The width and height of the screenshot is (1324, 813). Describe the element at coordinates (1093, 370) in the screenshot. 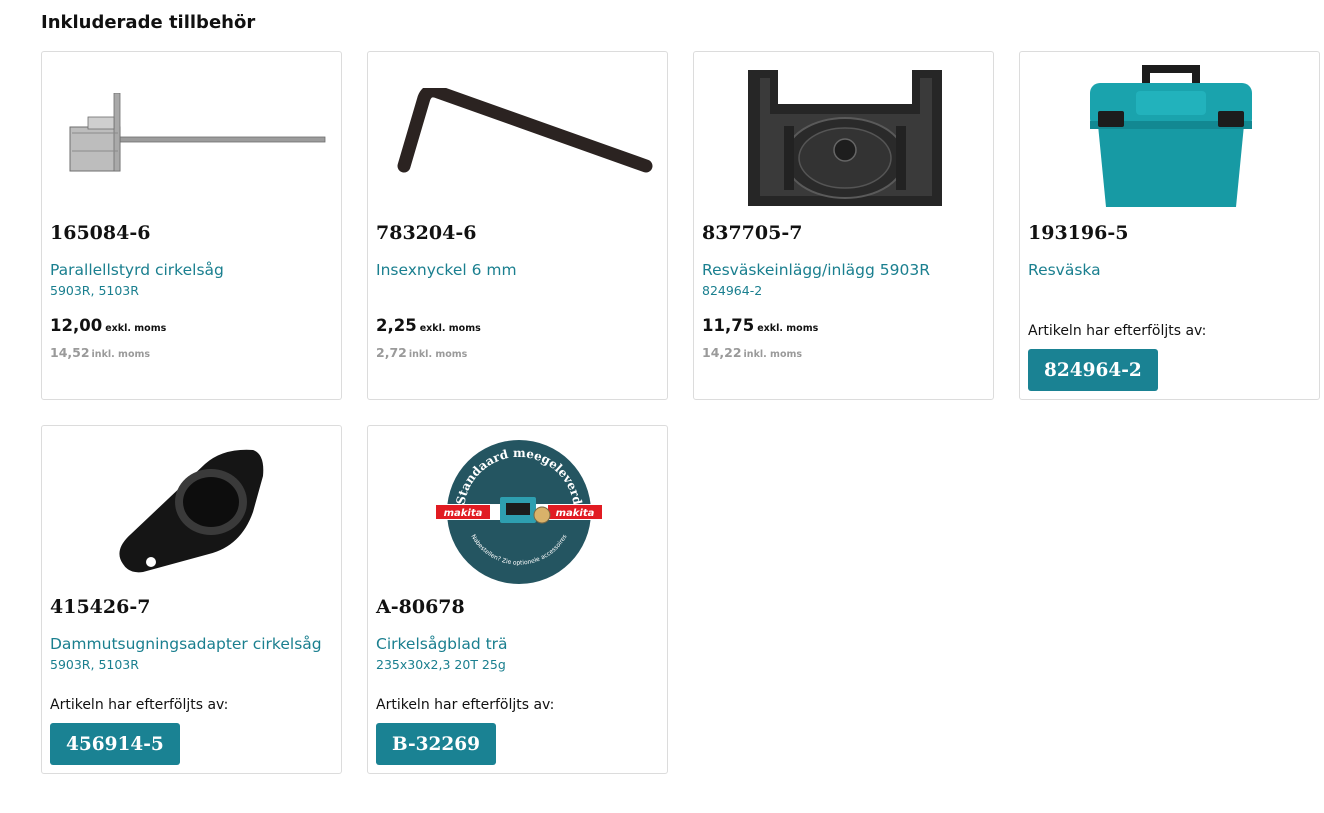

I see `successor-button: 824964-2` at that location.